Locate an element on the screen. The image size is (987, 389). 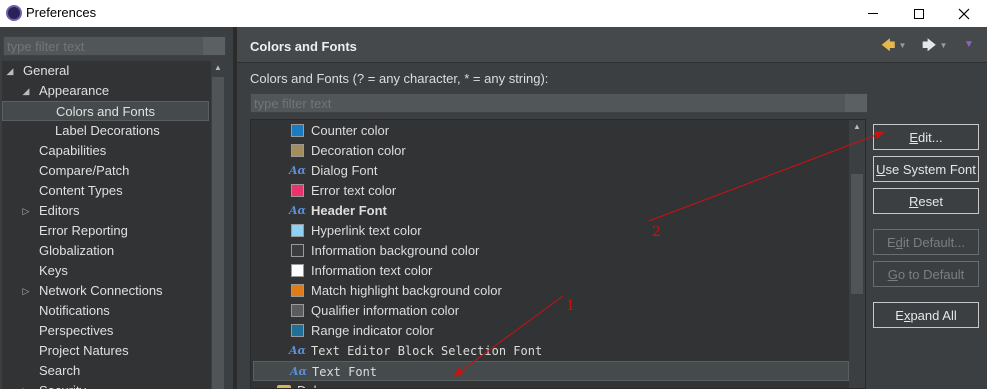
colors-filter-field is located at coordinates (559, 103).